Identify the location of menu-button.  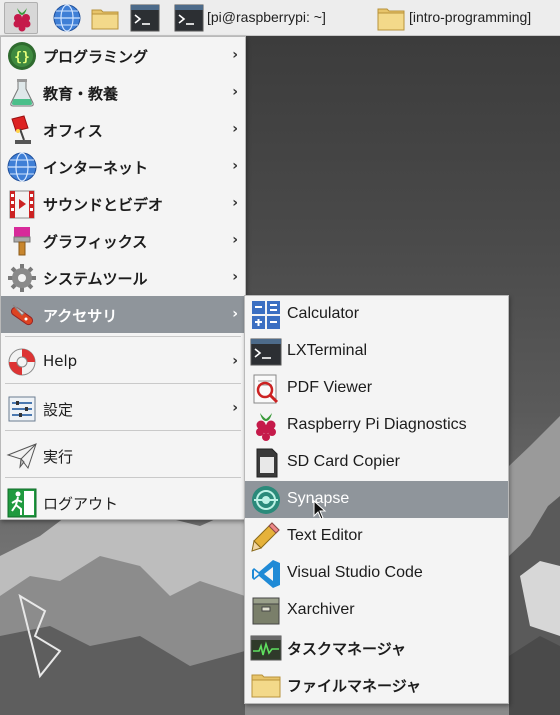
(21, 18).